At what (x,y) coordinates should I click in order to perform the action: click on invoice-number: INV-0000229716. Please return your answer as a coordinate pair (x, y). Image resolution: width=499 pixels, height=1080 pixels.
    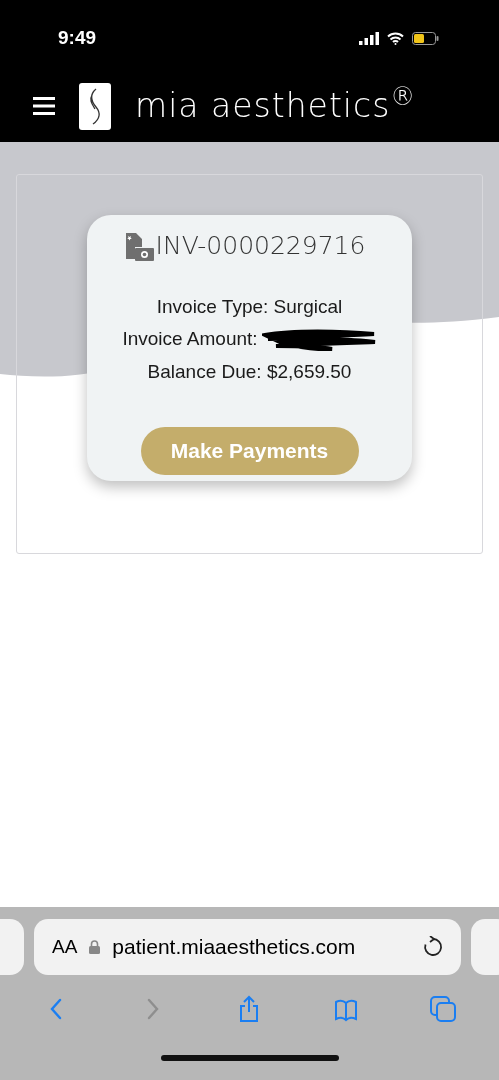
    Looking at the image, I should click on (260, 246).